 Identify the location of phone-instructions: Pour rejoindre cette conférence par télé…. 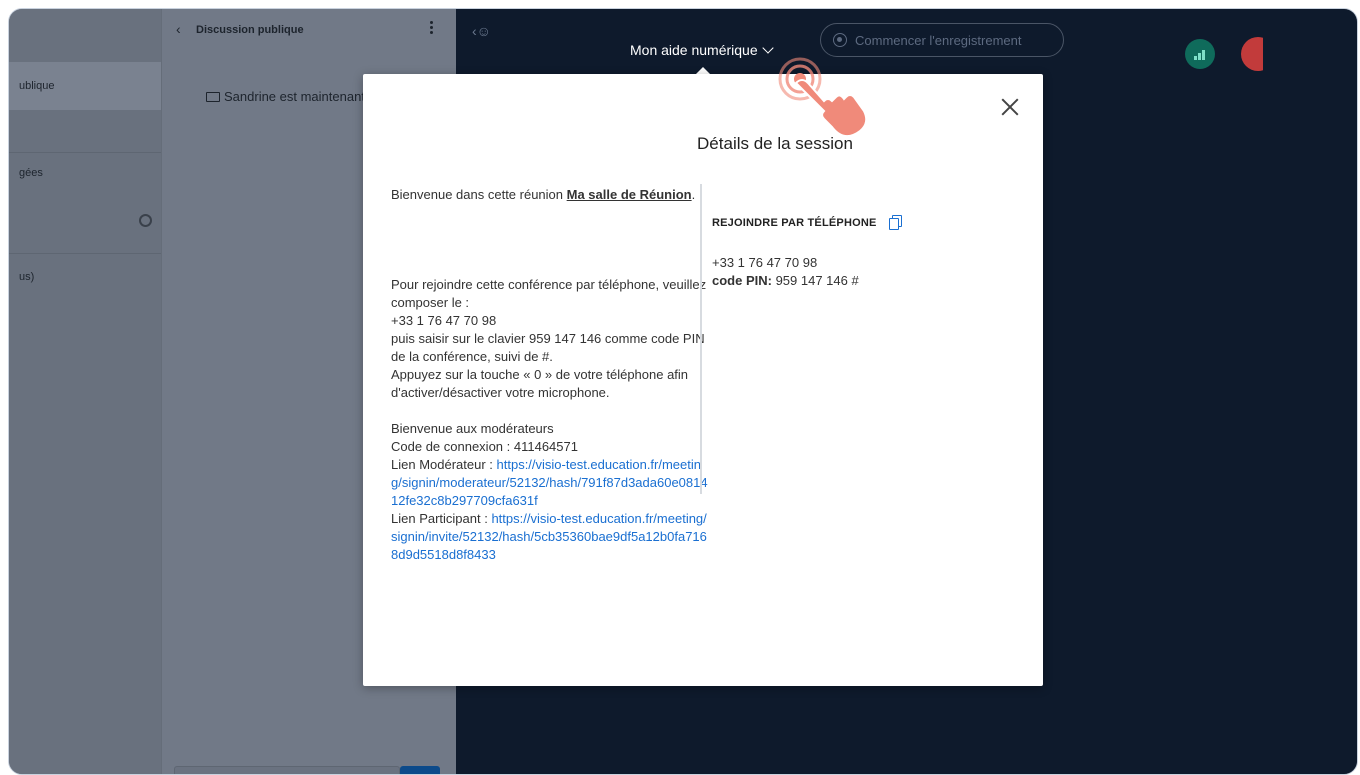
(549, 293).